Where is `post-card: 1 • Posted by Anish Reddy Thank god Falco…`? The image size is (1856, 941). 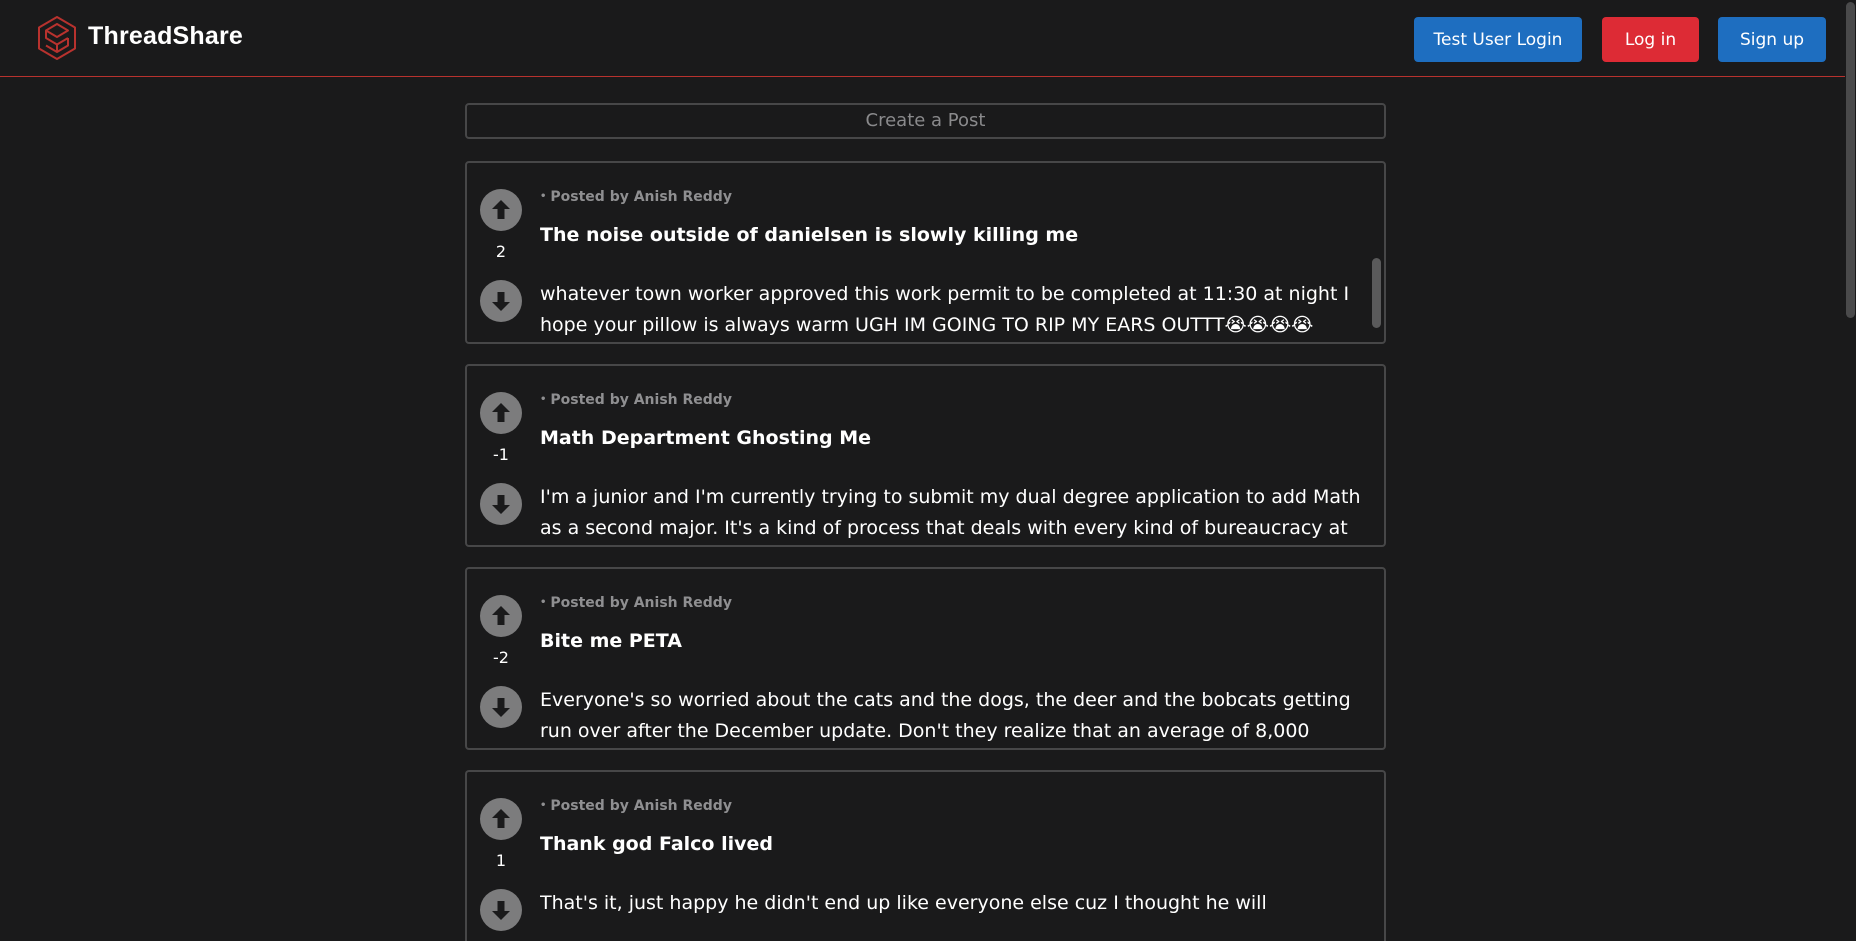 post-card: 1 • Posted by Anish Reddy Thank god Falco… is located at coordinates (925, 855).